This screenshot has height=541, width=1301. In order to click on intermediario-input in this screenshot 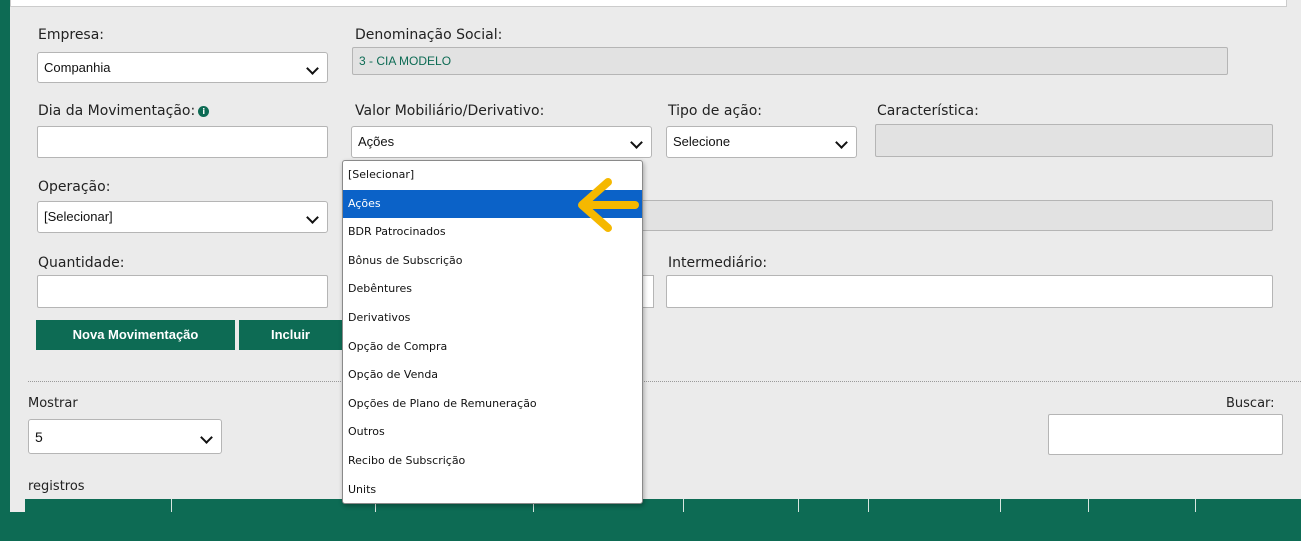, I will do `click(969, 291)`.